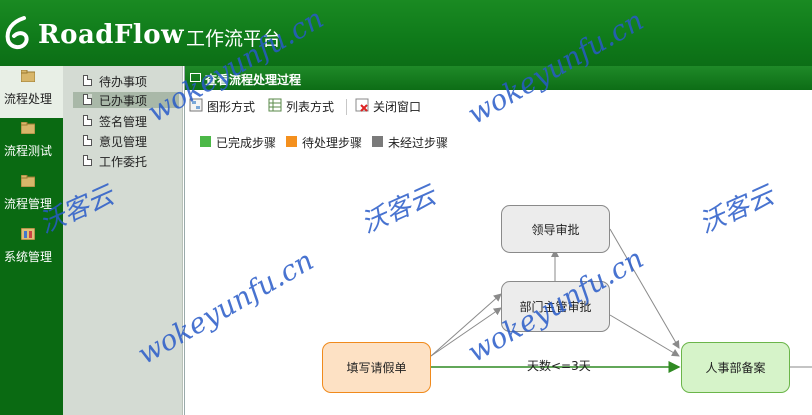 The image size is (812, 415). Describe the element at coordinates (291, 141) in the screenshot. I see `legend-swatch-pending` at that location.